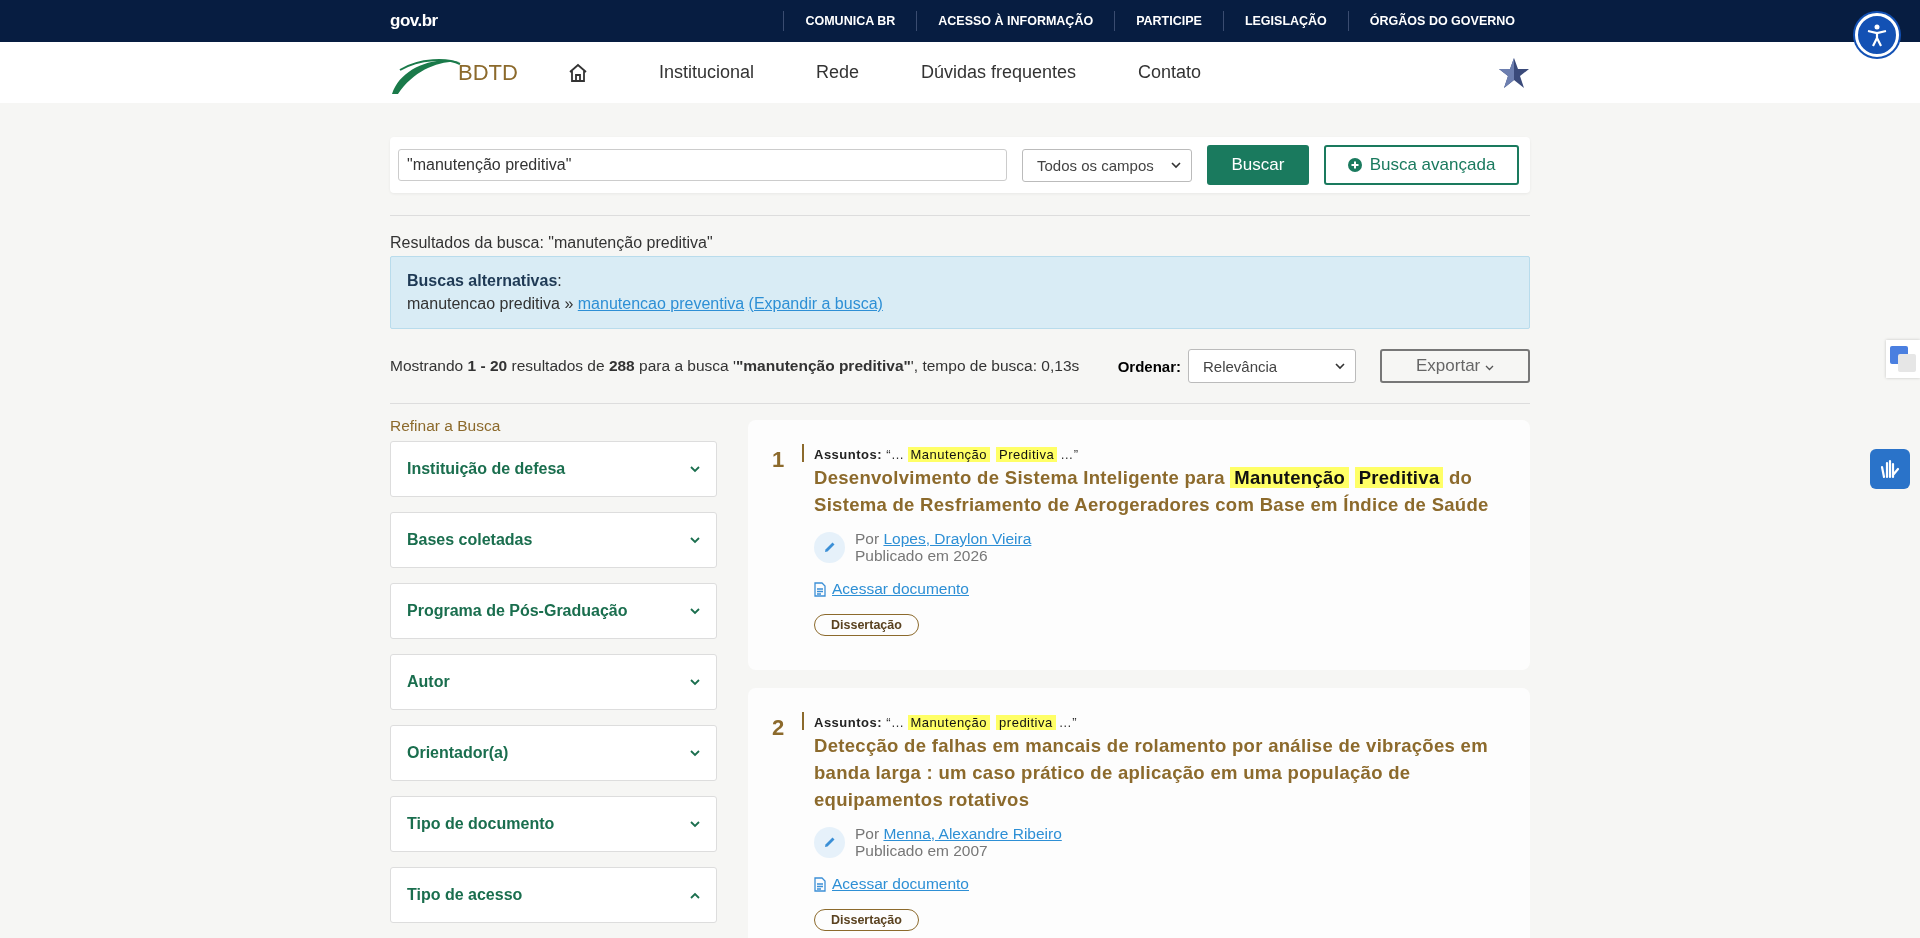 This screenshot has width=1920, height=938. Describe the element at coordinates (1455, 366) in the screenshot. I see `export-button: Exportar` at that location.